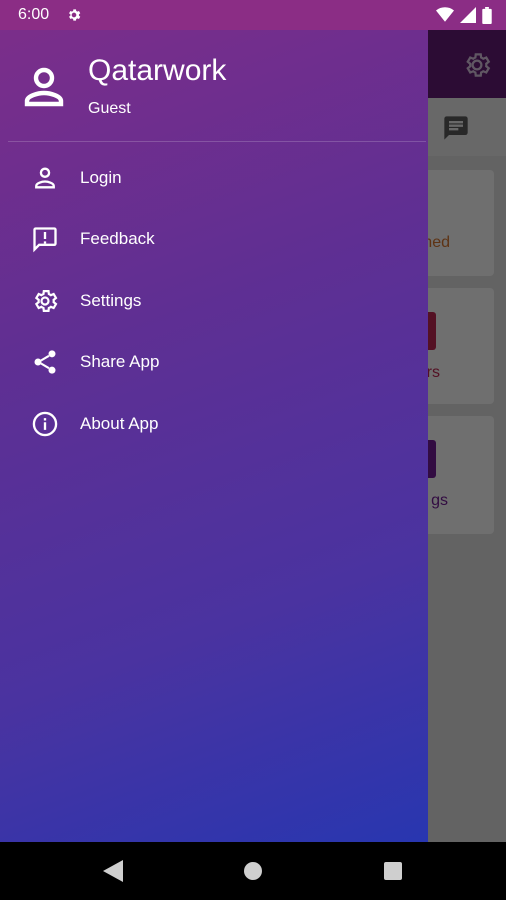  Describe the element at coordinates (487, 15) in the screenshot. I see `battery-icon` at that location.